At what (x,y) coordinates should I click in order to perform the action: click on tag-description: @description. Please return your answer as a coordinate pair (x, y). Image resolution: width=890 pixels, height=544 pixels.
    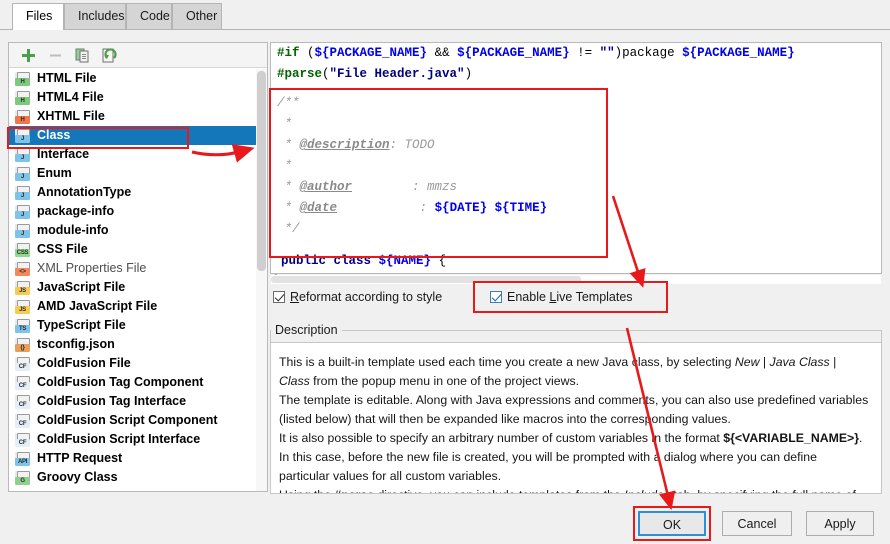
    Looking at the image, I should click on (344, 145).